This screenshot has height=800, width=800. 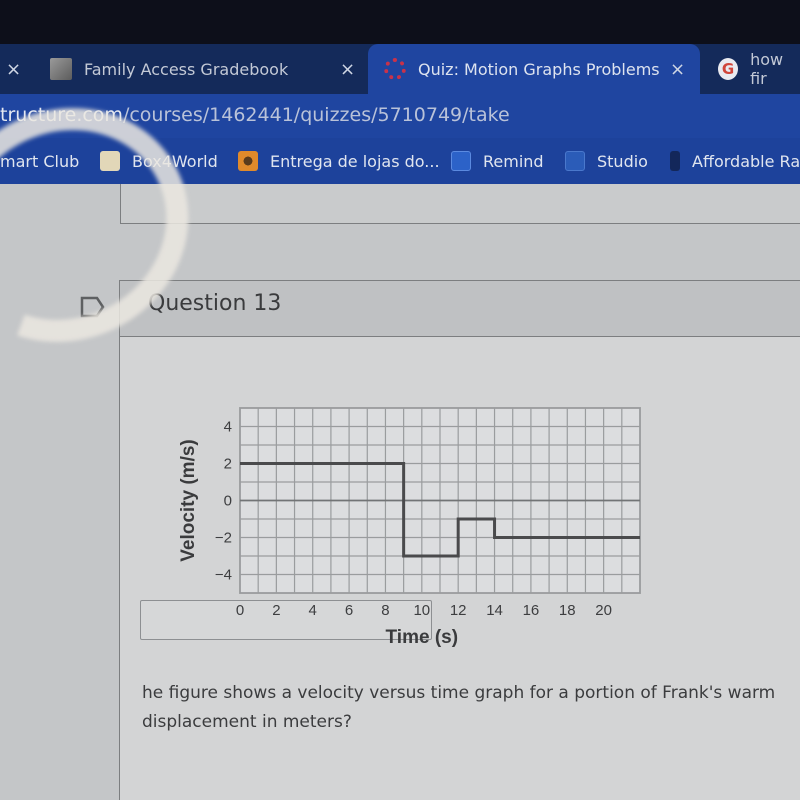 I want to click on entrega-icon, so click(x=248, y=161).